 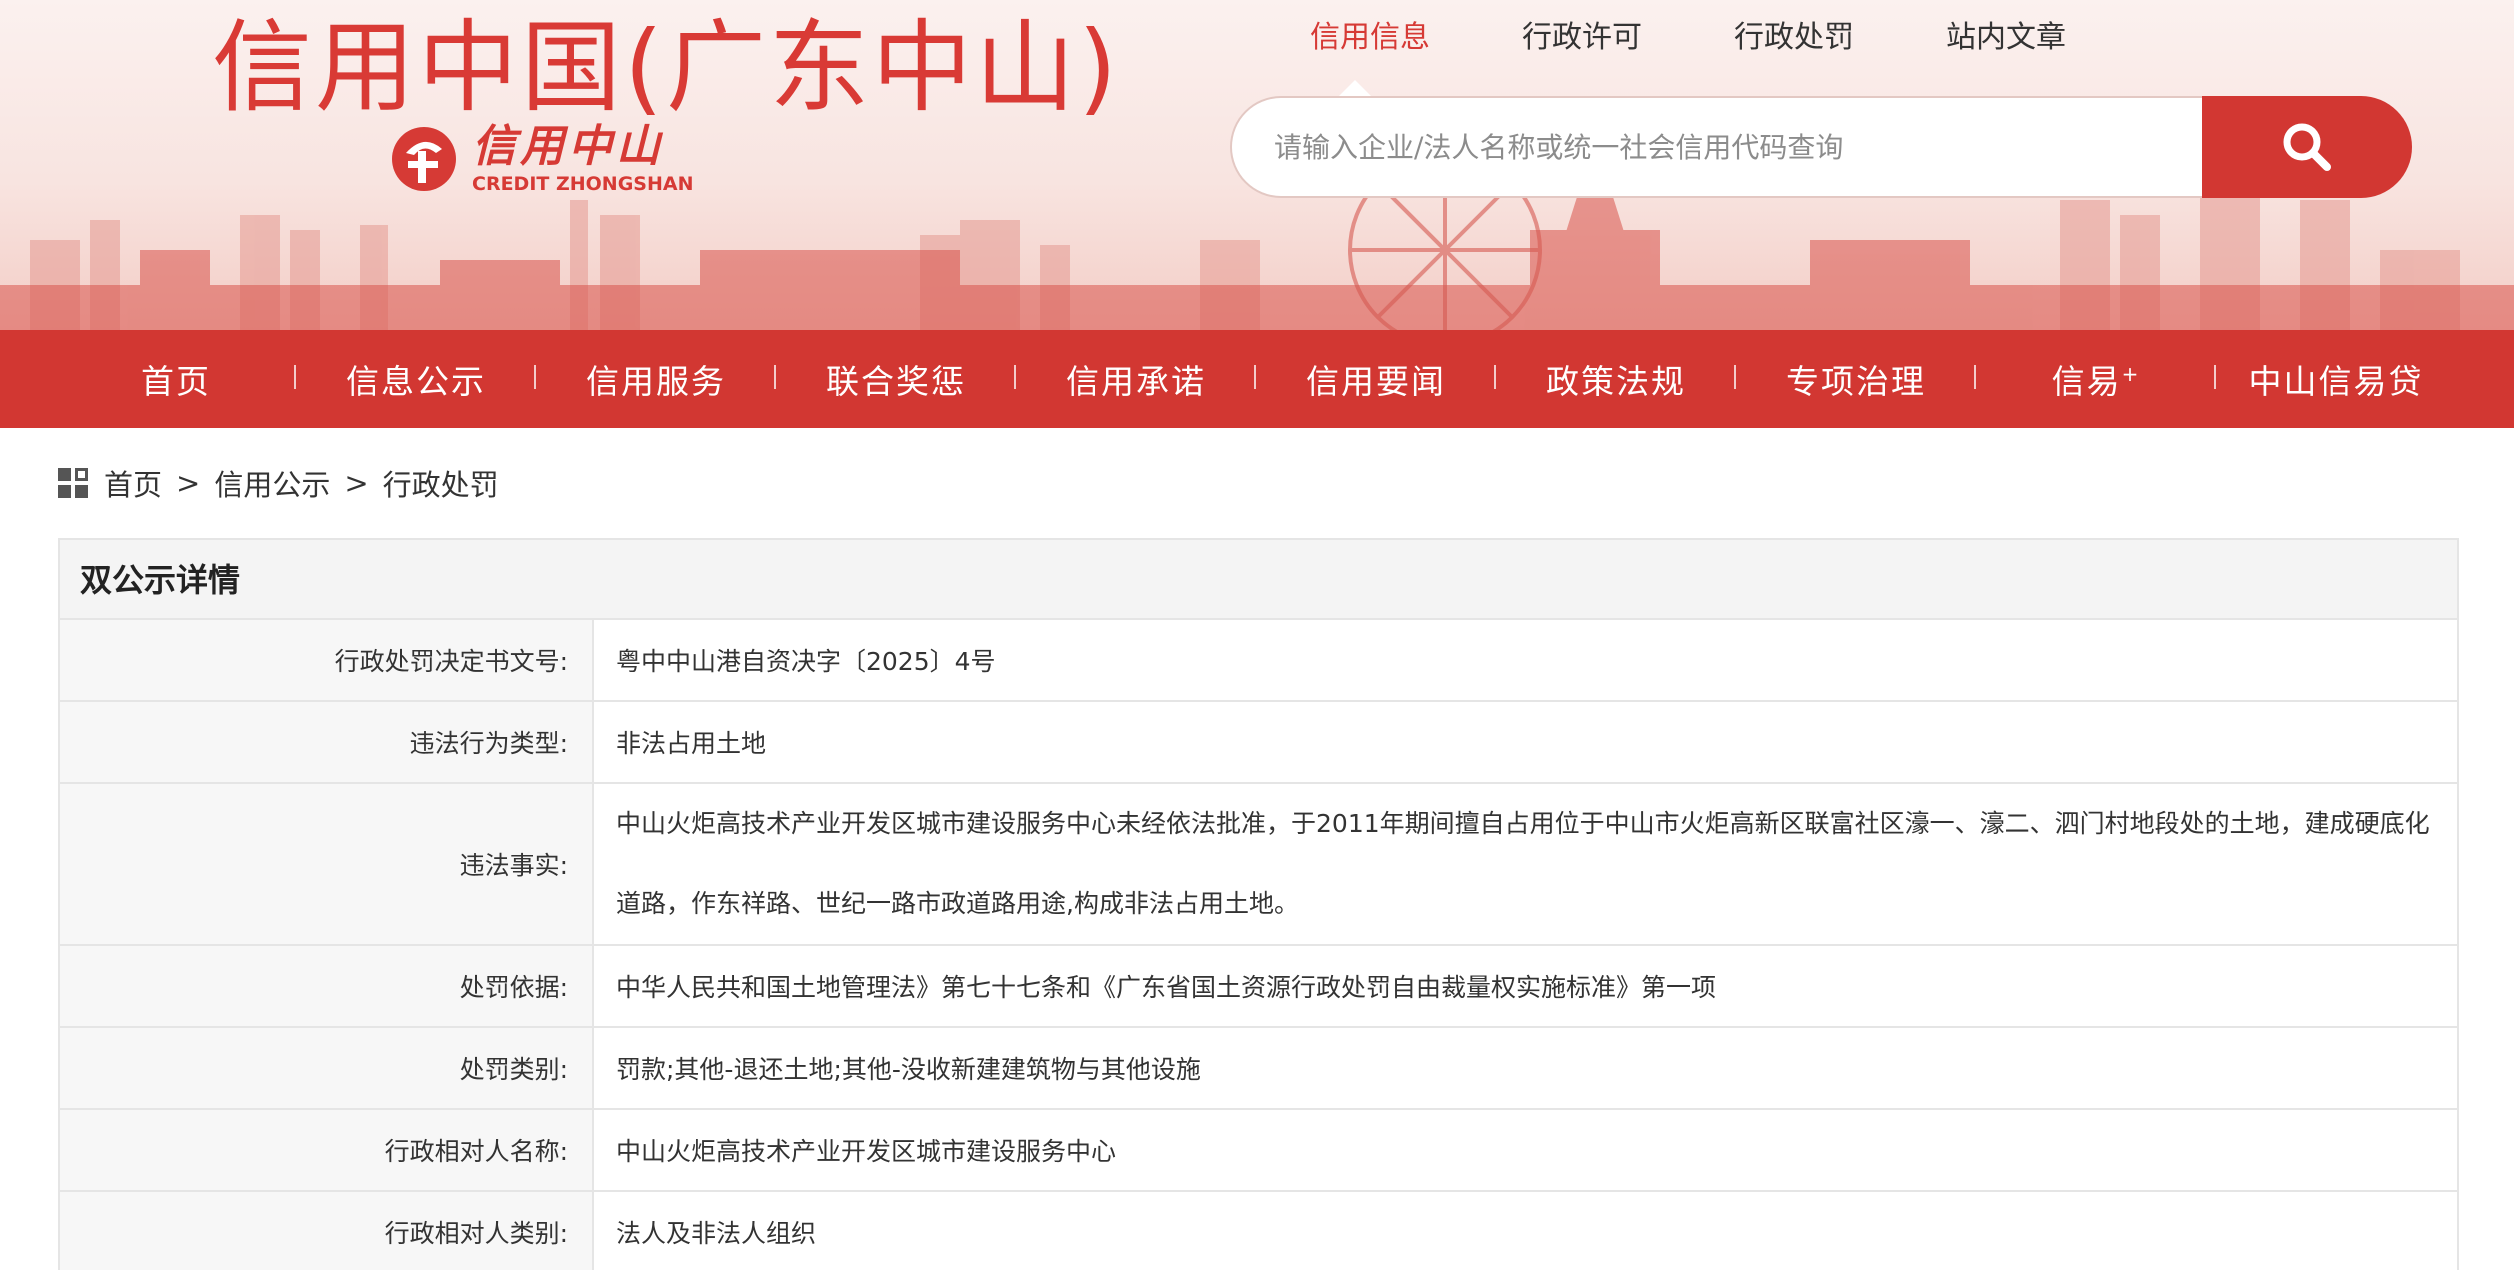 I want to click on table-row: 处罚类别: 罚款;其他-退还土地;其他-没收新建建筑物与其他设施, so click(x=1258, y=1069).